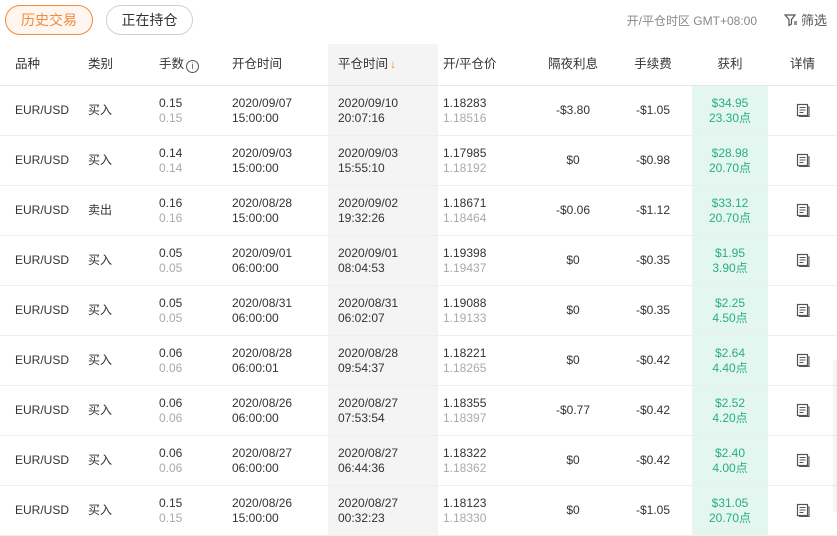  I want to click on swap-cell: -$0.77, so click(573, 410).